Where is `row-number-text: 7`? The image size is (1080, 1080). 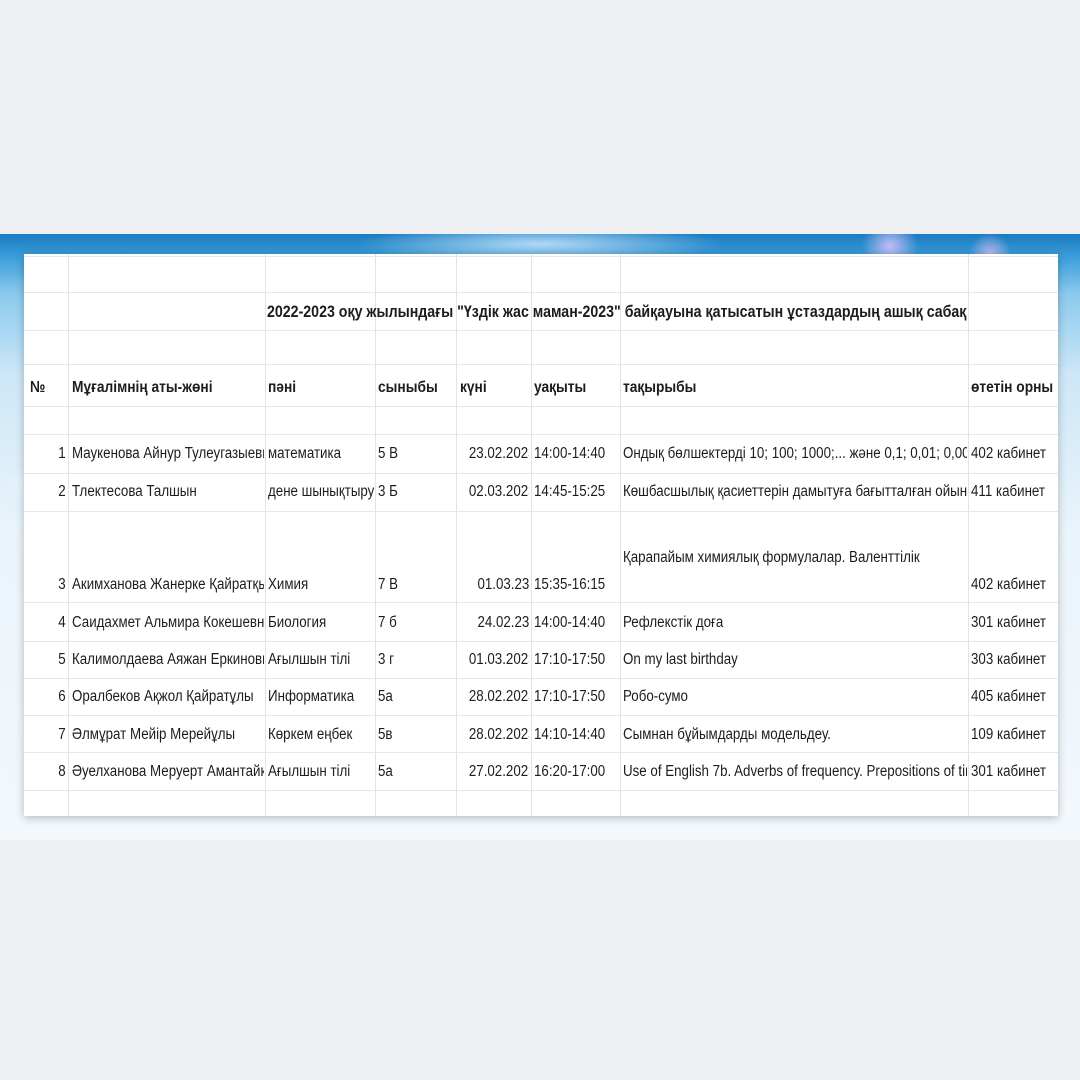 row-number-text: 7 is located at coordinates (62, 734).